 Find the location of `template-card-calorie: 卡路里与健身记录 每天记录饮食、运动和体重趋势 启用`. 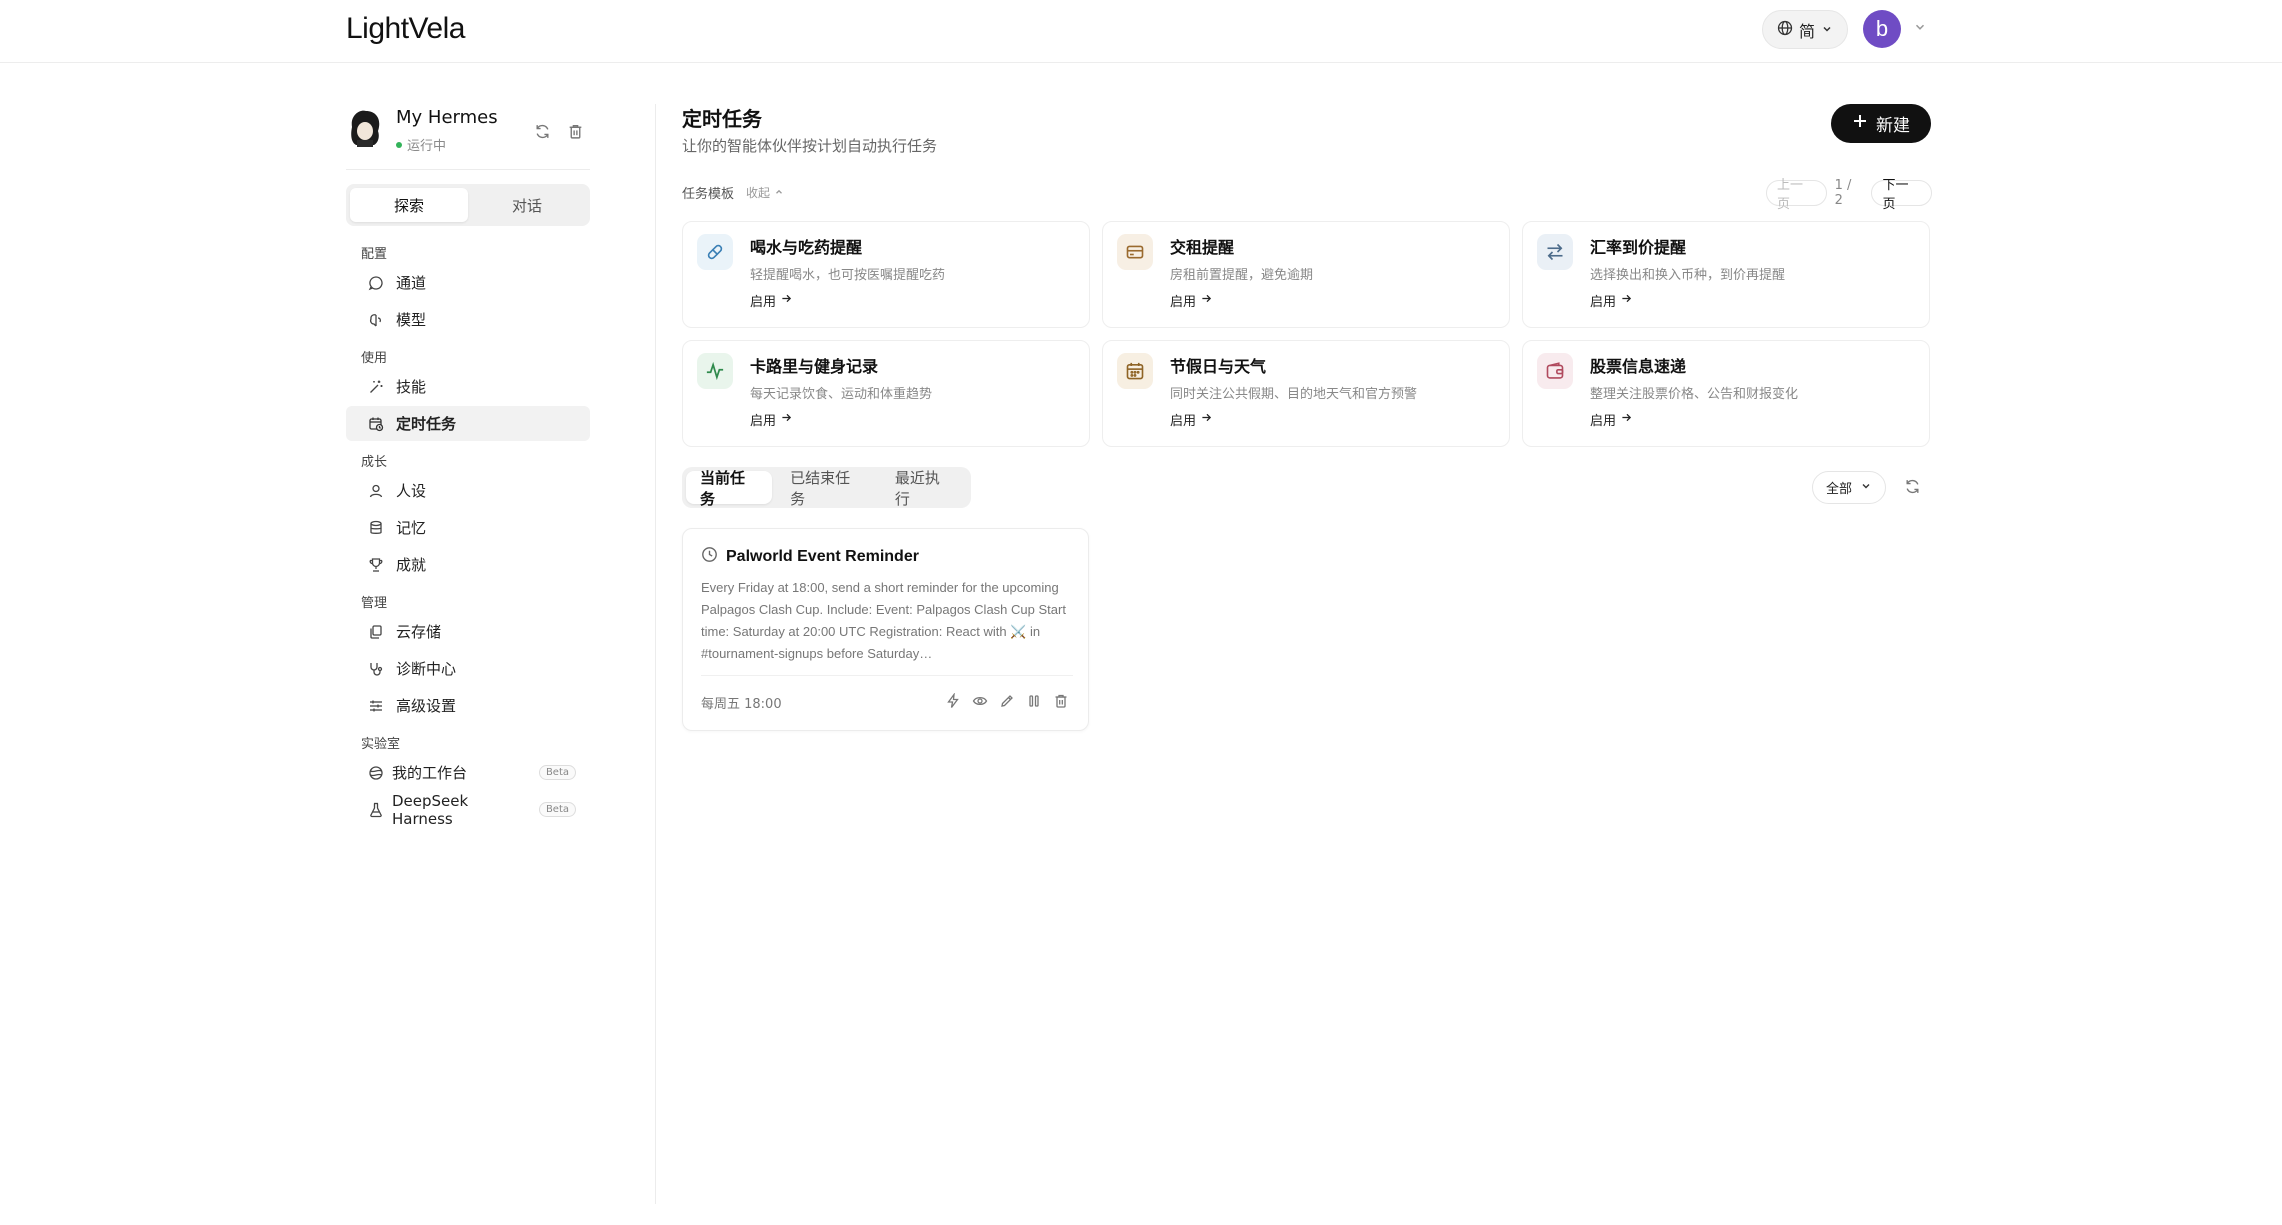

template-card-calorie: 卡路里与健身记录 每天记录饮食、运动和体重趋势 启用 is located at coordinates (886, 393).